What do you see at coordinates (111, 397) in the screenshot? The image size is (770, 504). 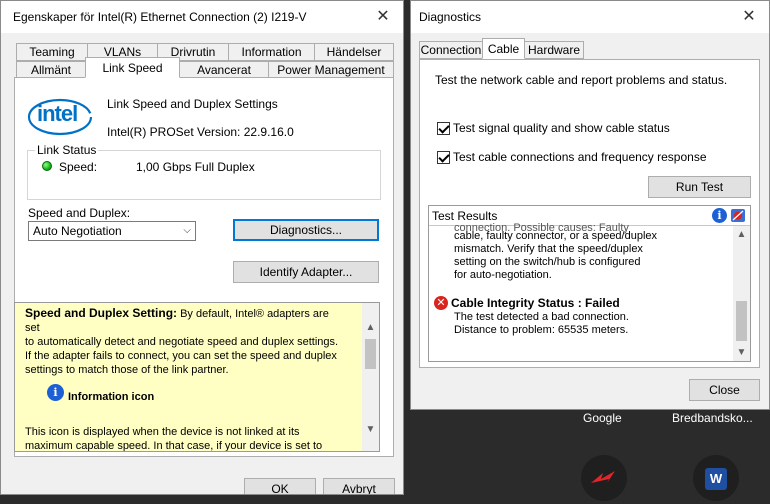 I see `info-heading: Information icon` at bounding box center [111, 397].